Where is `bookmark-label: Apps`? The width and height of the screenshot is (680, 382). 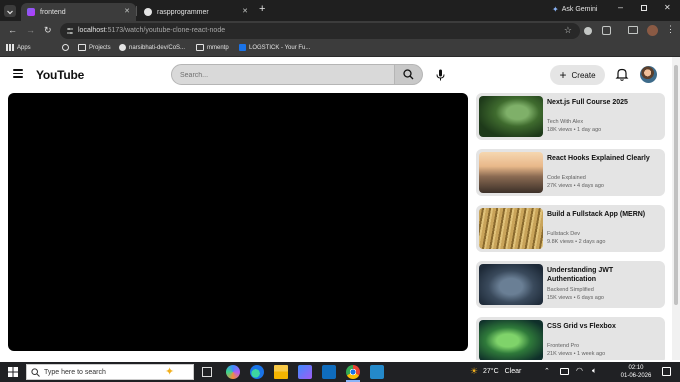
bookmark-label: Apps is located at coordinates (24, 47).